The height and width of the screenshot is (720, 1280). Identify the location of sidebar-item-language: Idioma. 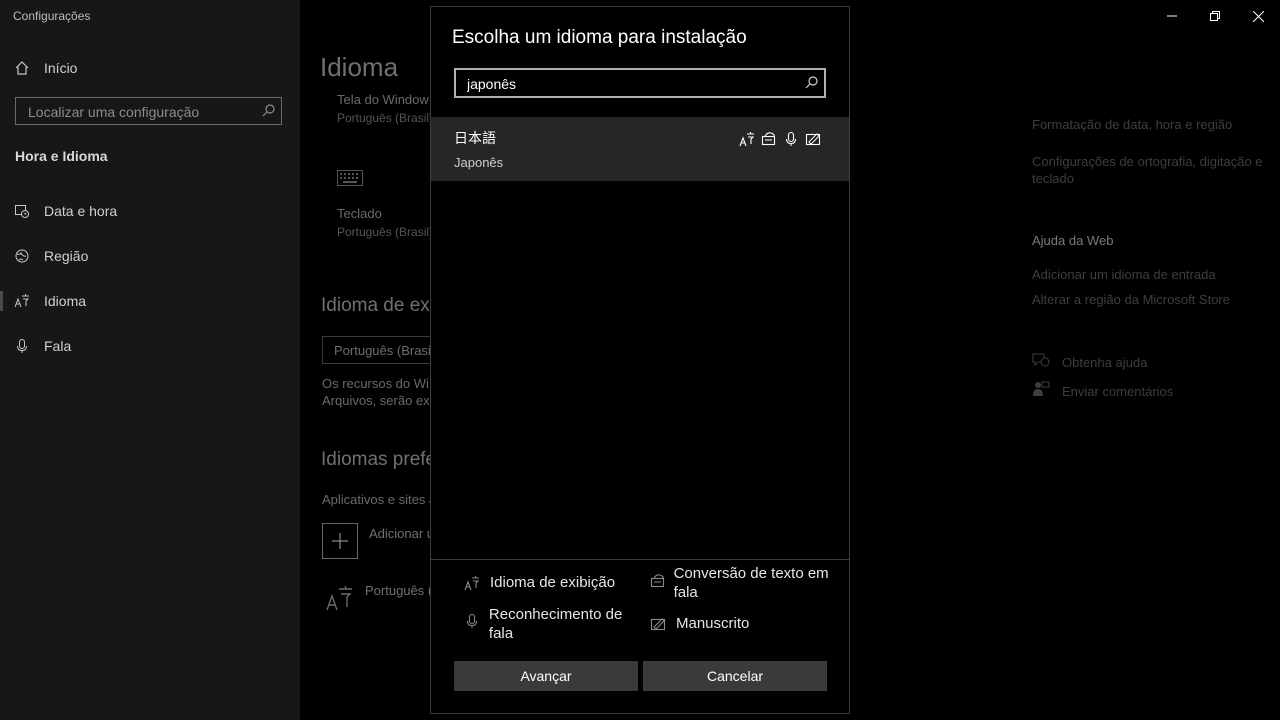
(150, 301).